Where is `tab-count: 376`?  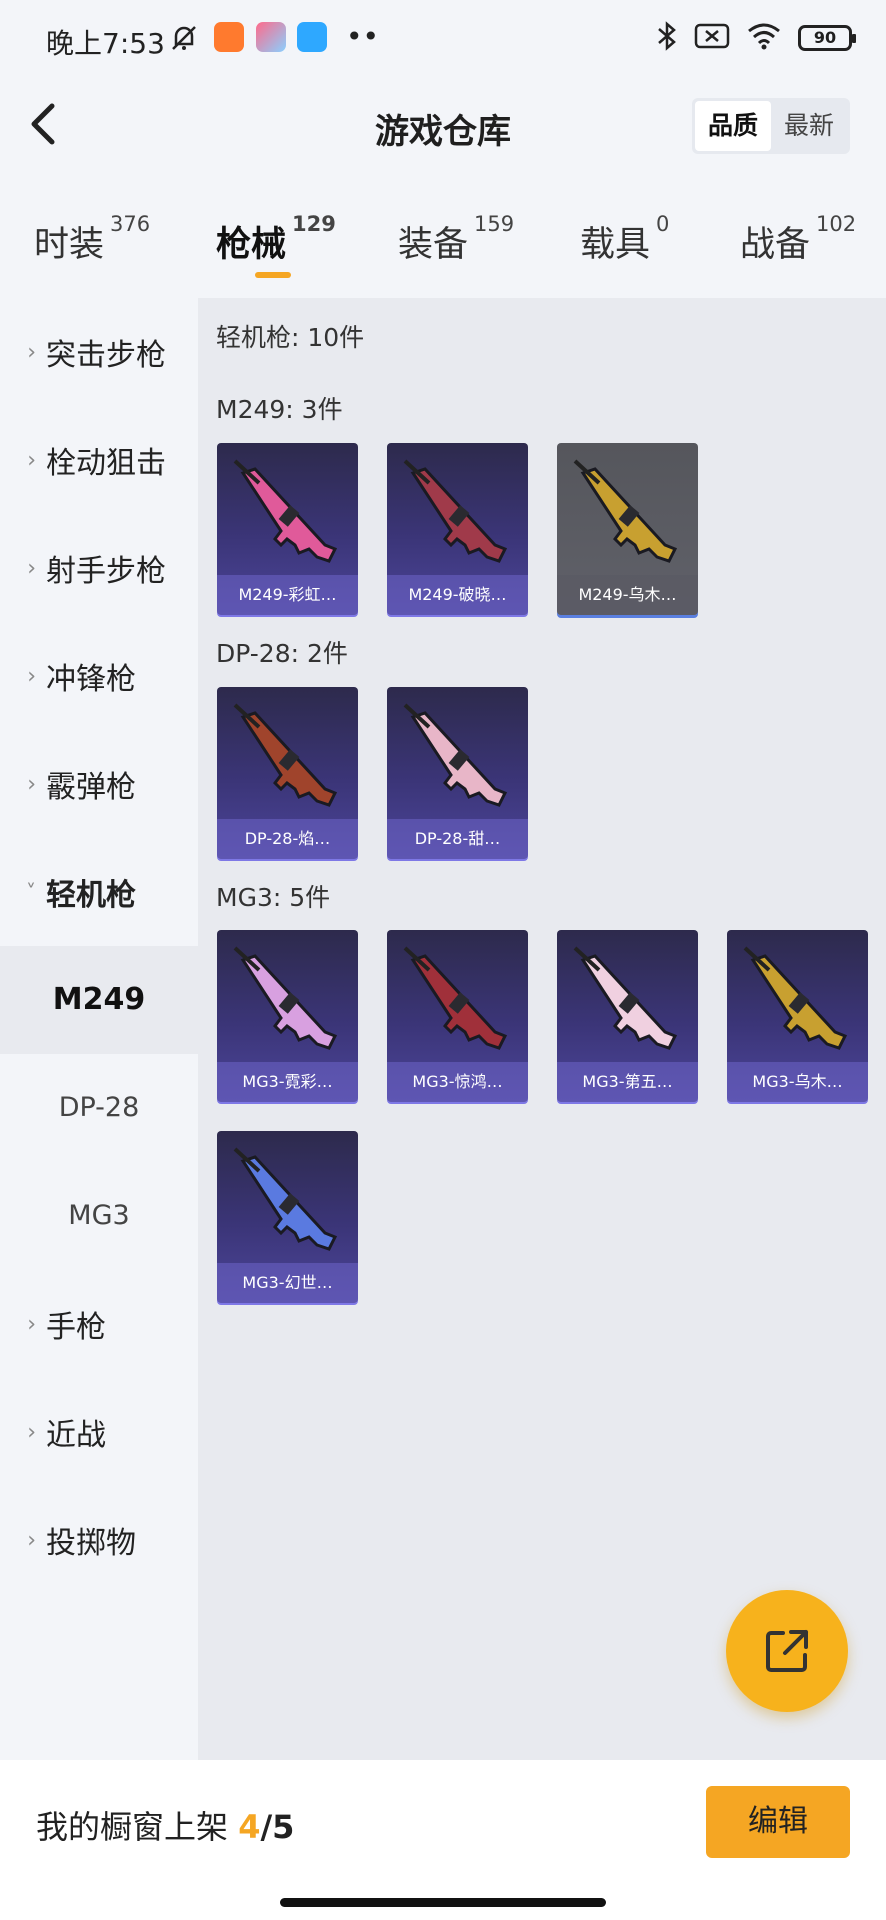 tab-count: 376 is located at coordinates (130, 224).